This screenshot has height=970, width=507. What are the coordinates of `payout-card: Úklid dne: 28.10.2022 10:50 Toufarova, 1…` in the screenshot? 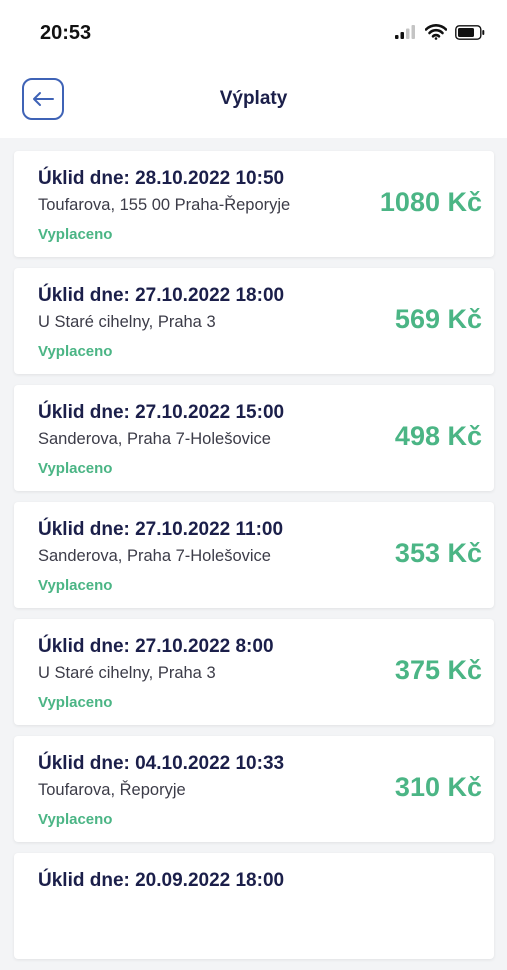 It's located at (254, 204).